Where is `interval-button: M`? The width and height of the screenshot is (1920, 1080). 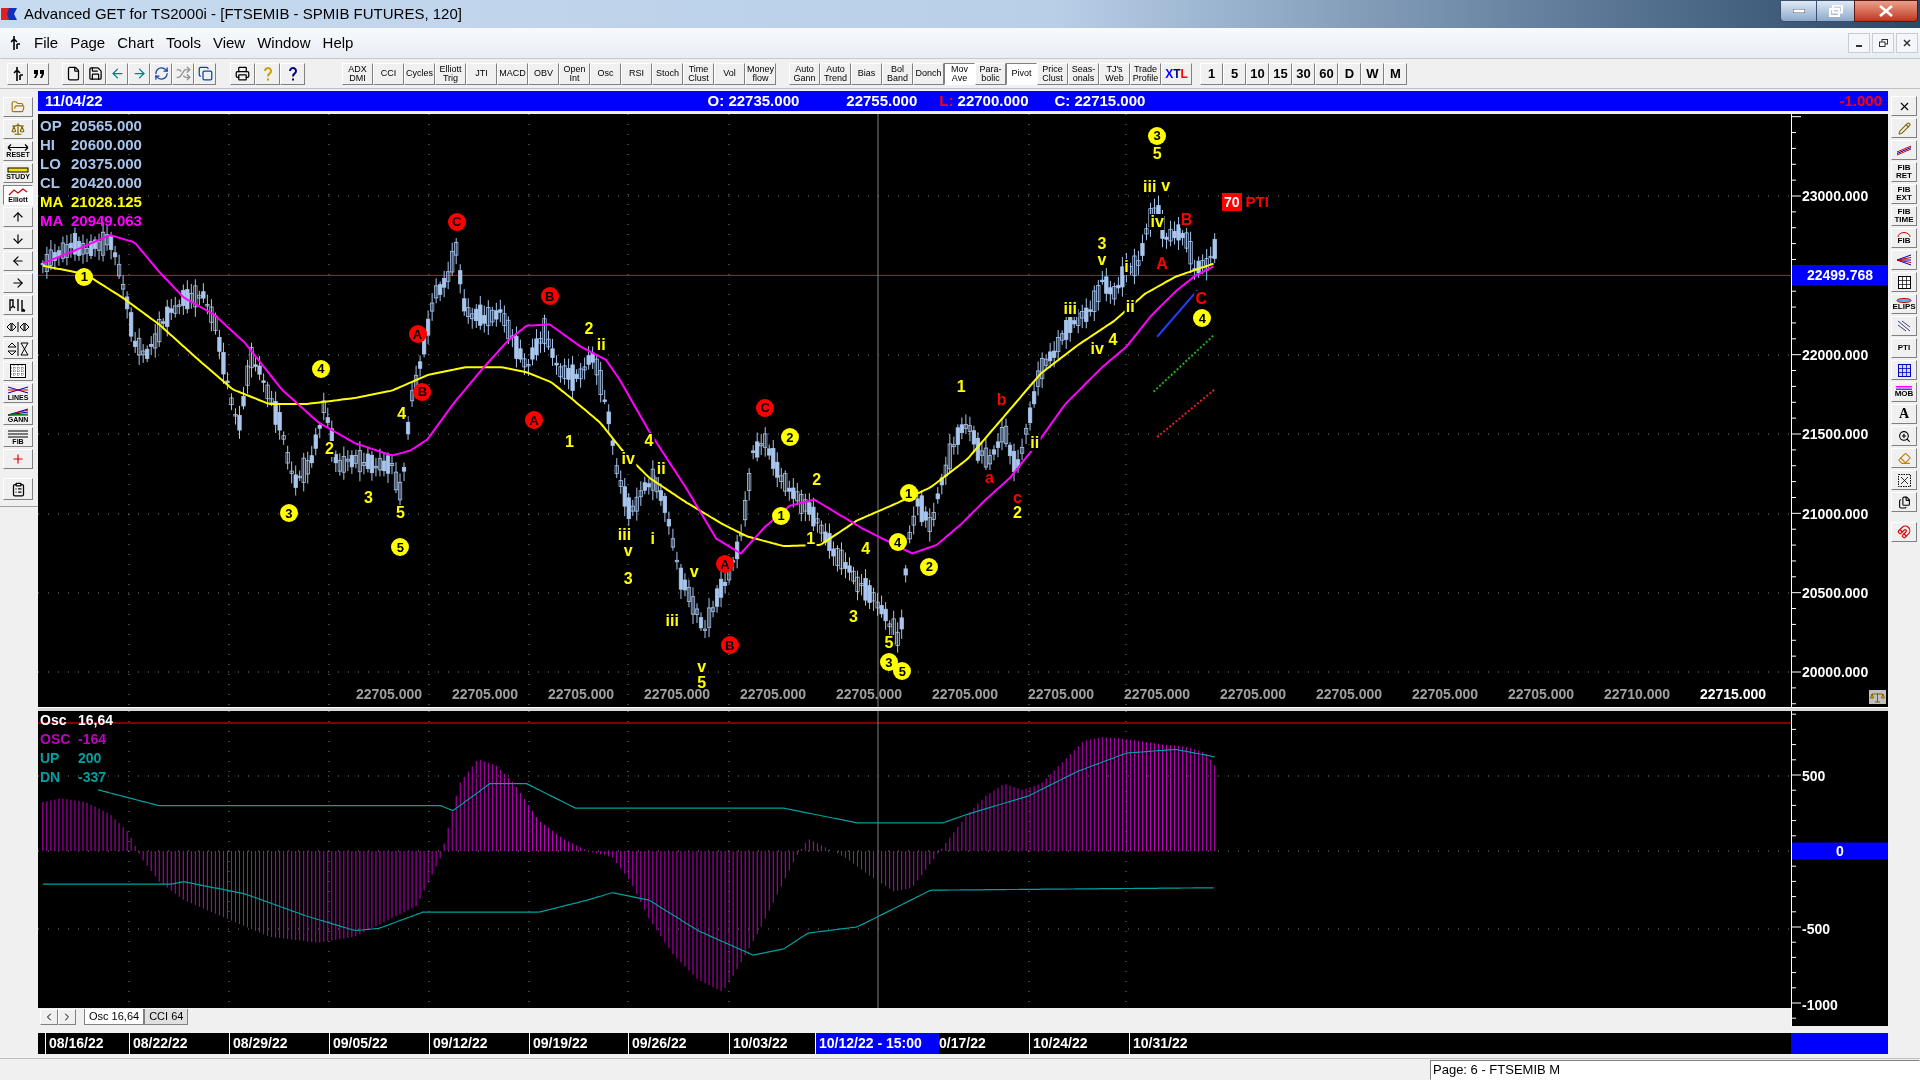
interval-button: M is located at coordinates (1395, 73).